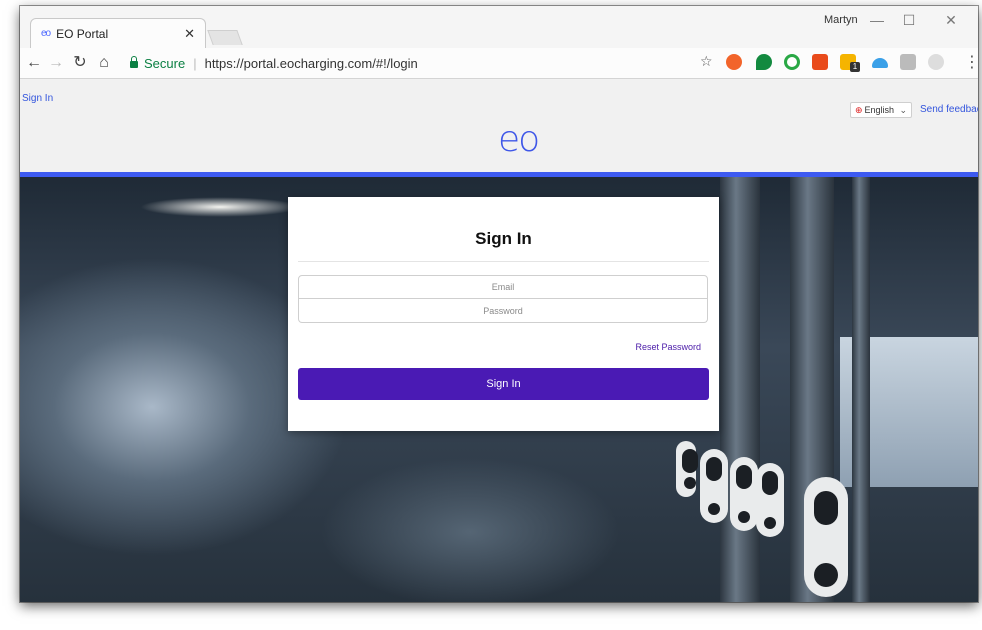 The image size is (982, 630). What do you see at coordinates (859, 109) in the screenshot?
I see `flag-icon: ⊕` at bounding box center [859, 109].